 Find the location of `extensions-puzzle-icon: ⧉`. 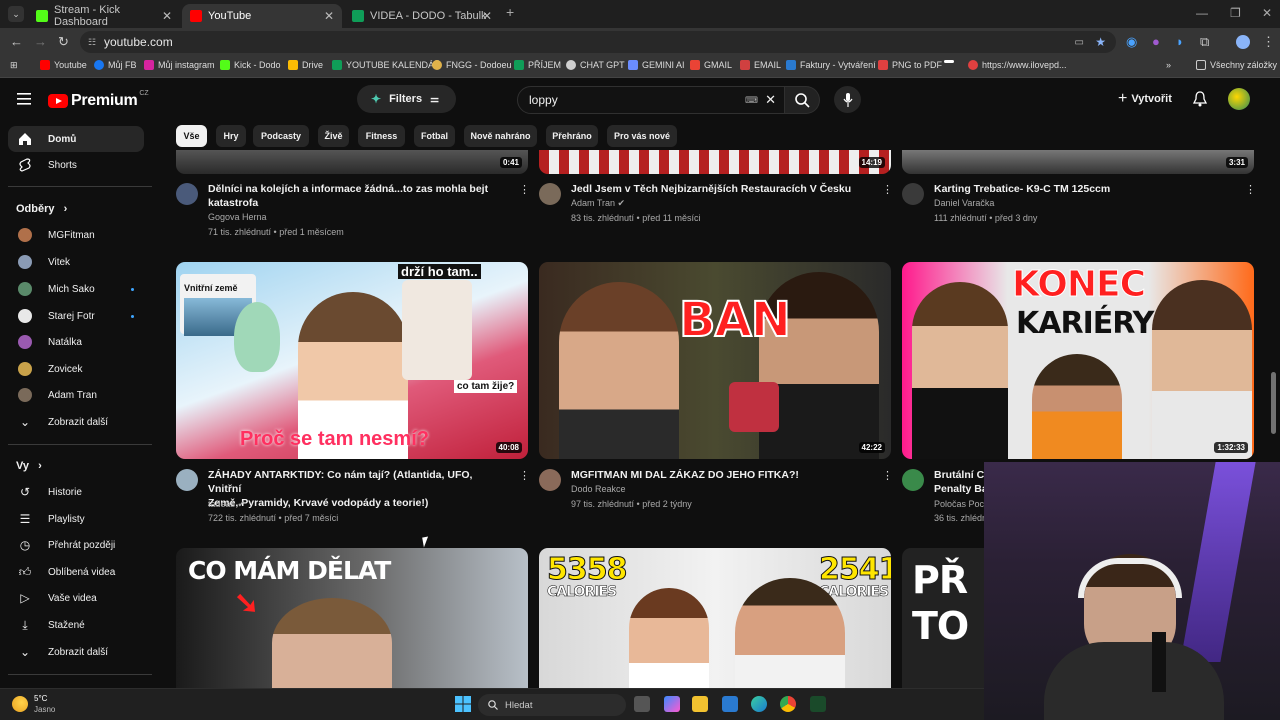

extensions-puzzle-icon: ⧉ is located at coordinates (1204, 42).